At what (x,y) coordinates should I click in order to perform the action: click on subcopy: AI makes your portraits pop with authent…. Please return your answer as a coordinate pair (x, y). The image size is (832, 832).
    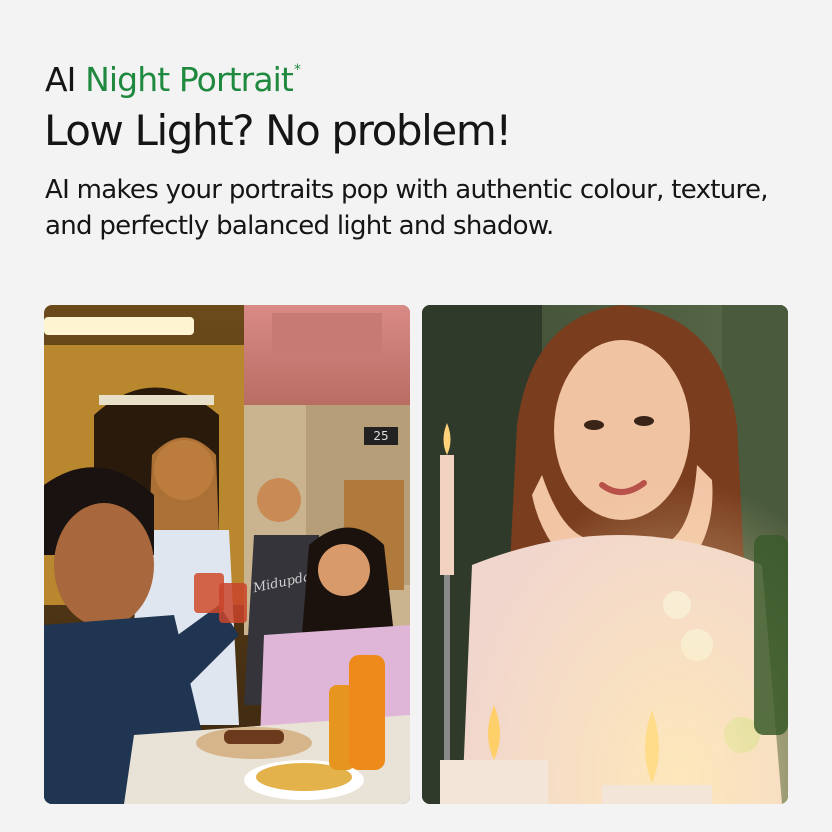
    Looking at the image, I should click on (407, 208).